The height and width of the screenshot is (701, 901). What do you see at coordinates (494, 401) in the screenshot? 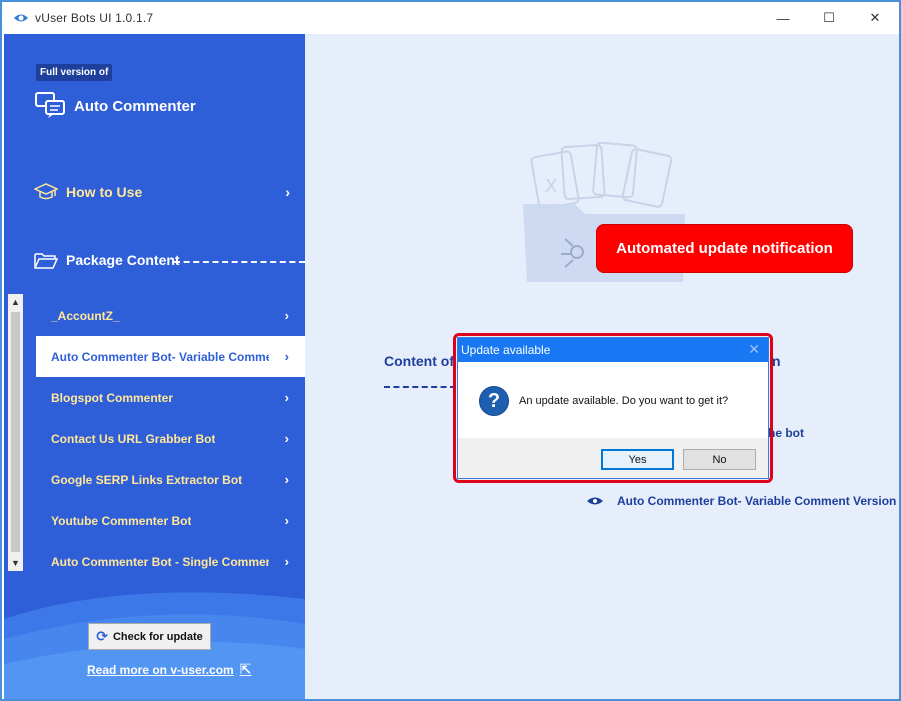
I see `question-icon: ?` at bounding box center [494, 401].